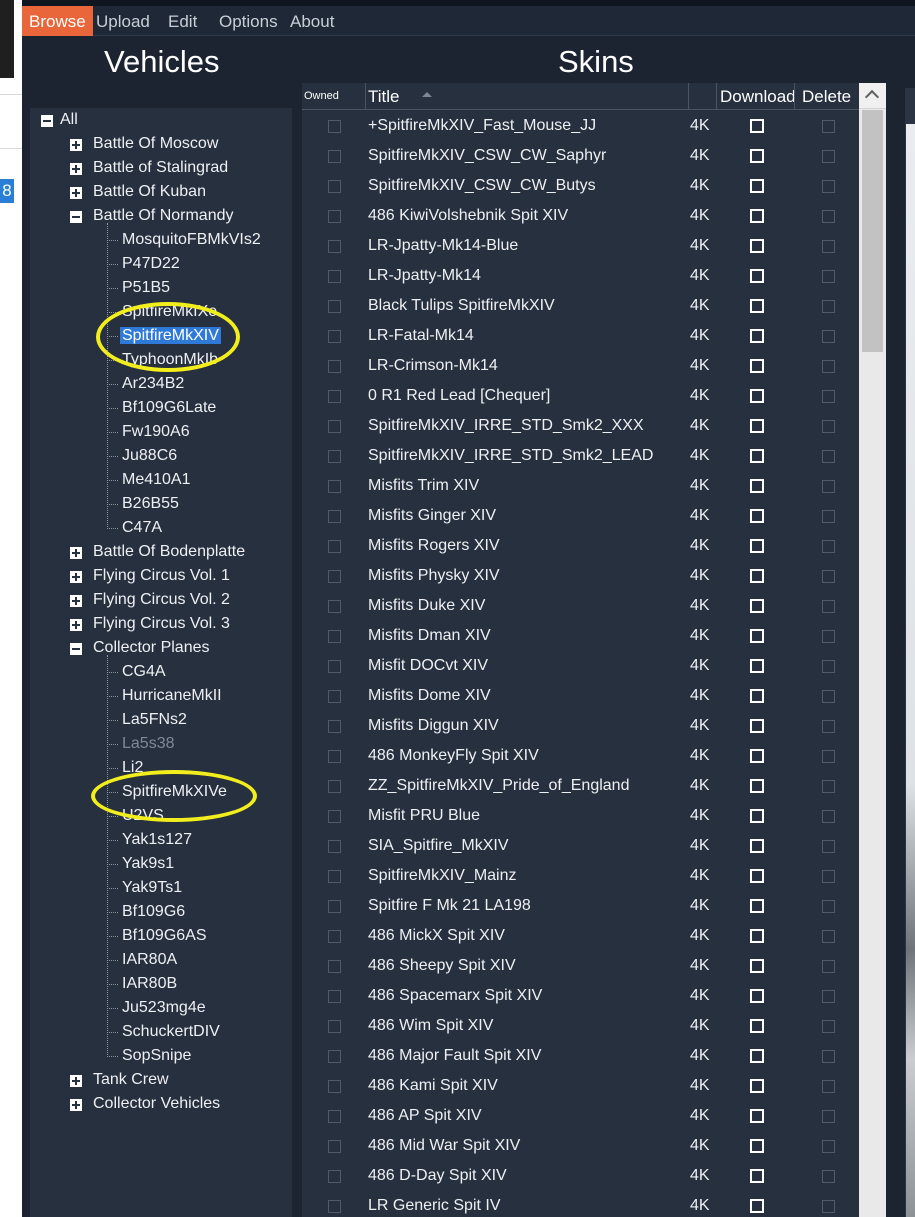 Image resolution: width=915 pixels, height=1217 pixels. I want to click on table-row: 486 AP Spit XIV 4K, so click(580, 1116).